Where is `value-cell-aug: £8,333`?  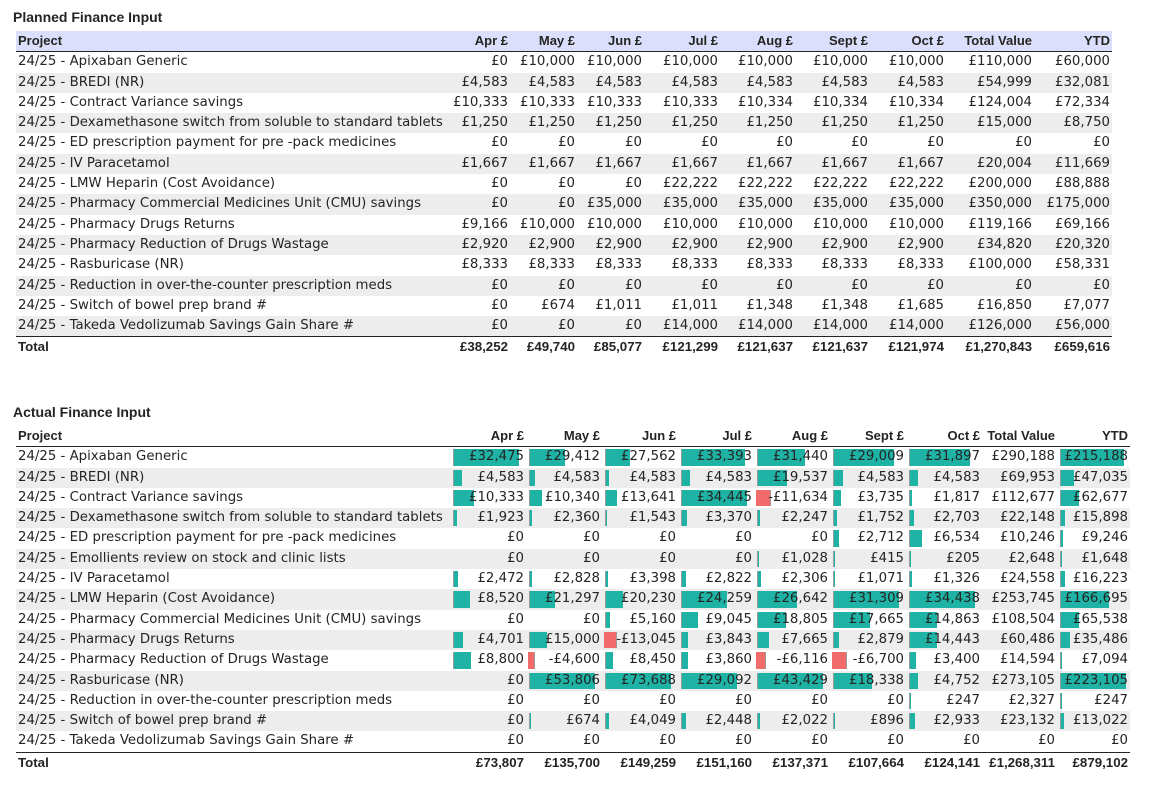 value-cell-aug: £8,333 is located at coordinates (757, 265).